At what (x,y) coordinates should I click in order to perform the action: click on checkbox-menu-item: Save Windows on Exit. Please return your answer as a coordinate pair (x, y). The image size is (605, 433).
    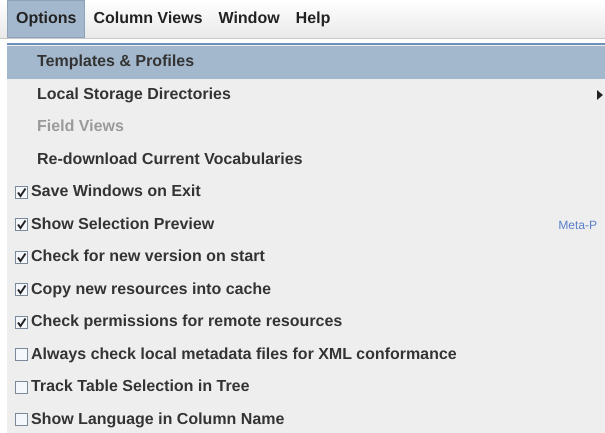
    Looking at the image, I should click on (306, 192).